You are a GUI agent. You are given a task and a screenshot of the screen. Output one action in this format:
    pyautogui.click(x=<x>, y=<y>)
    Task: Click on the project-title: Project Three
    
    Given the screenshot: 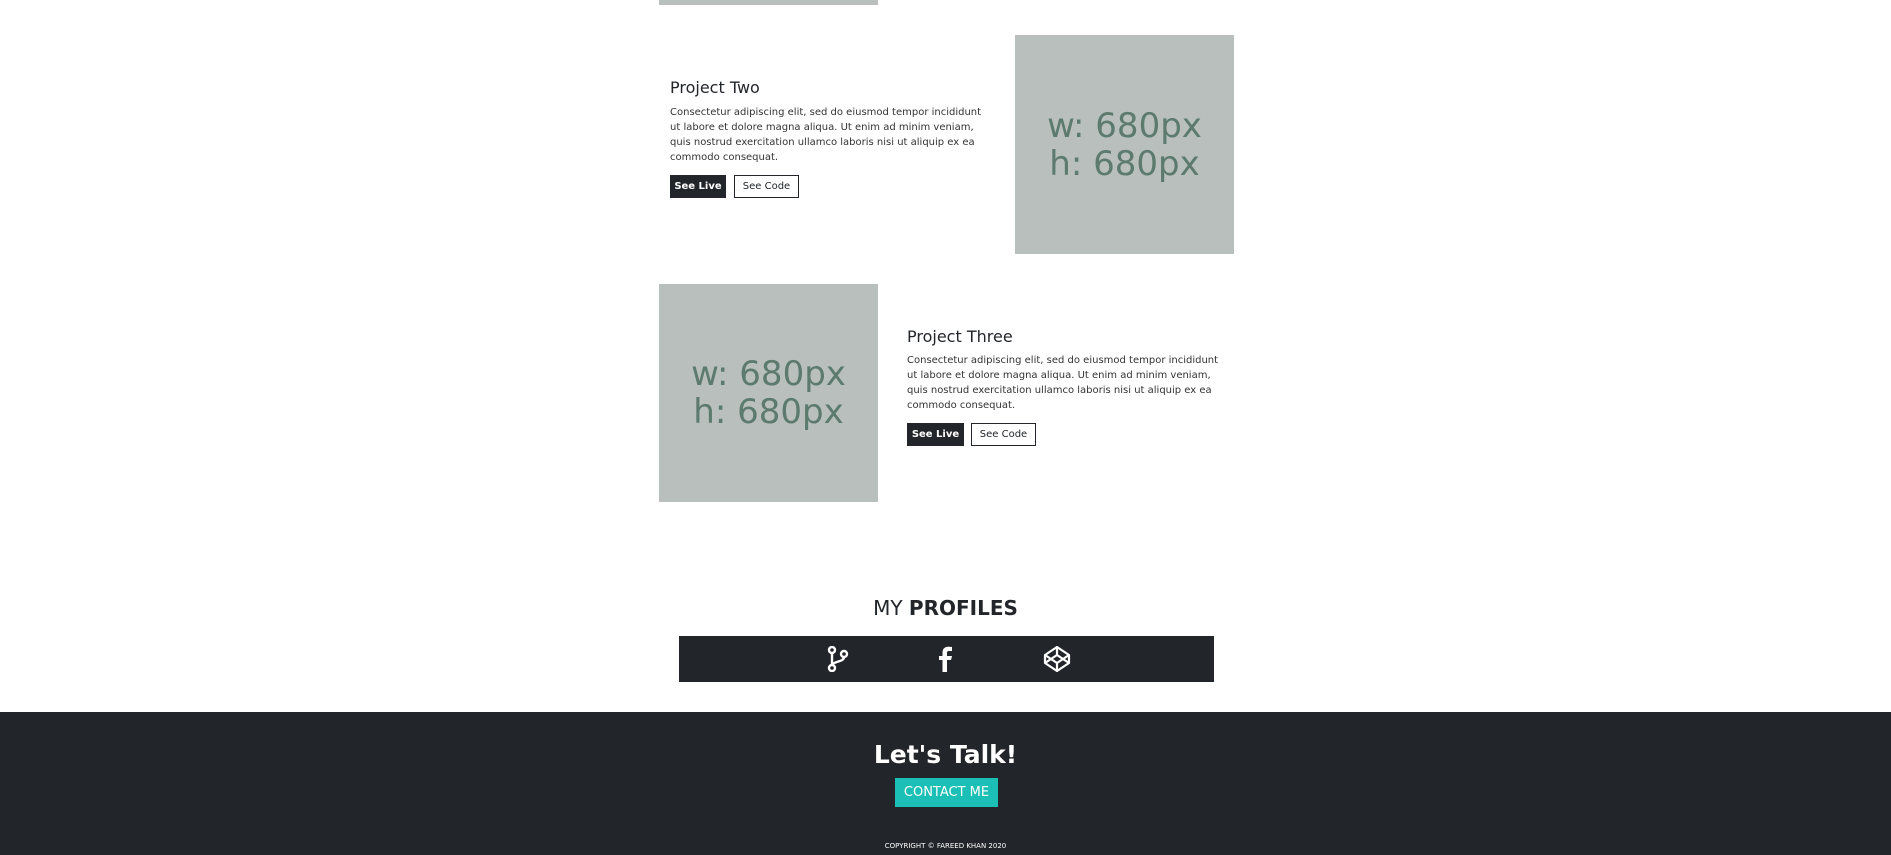 What is the action you would take?
    pyautogui.click(x=960, y=336)
    